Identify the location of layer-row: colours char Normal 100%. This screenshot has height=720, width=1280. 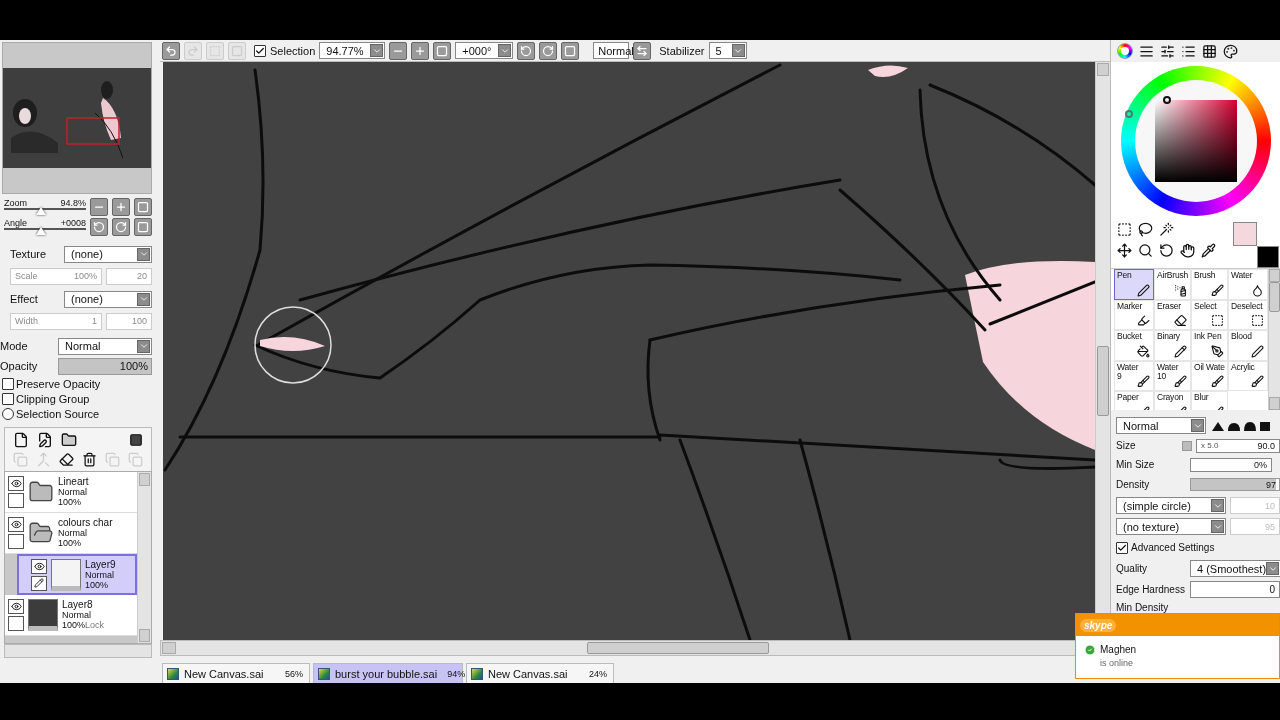
(71, 533).